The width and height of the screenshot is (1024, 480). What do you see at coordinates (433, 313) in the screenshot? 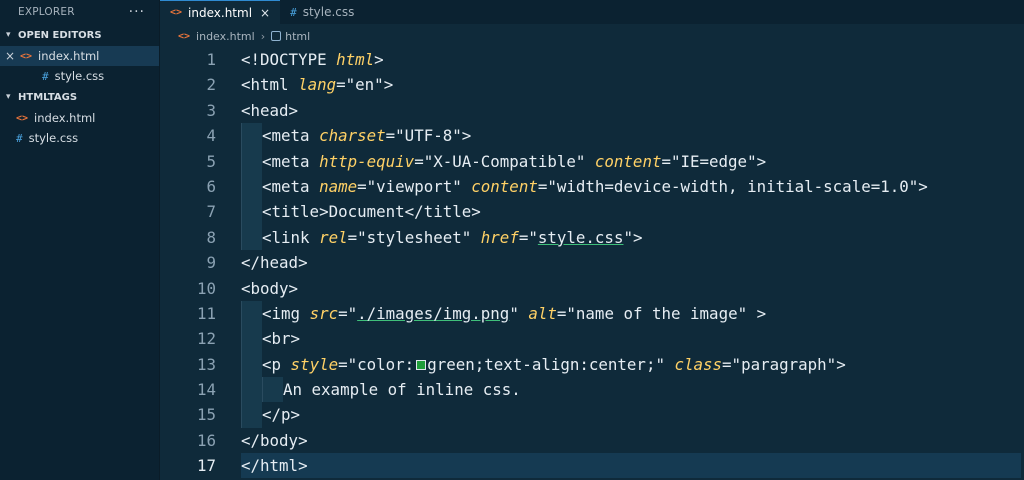
I see `file-link: ./images/img.png` at bounding box center [433, 313].